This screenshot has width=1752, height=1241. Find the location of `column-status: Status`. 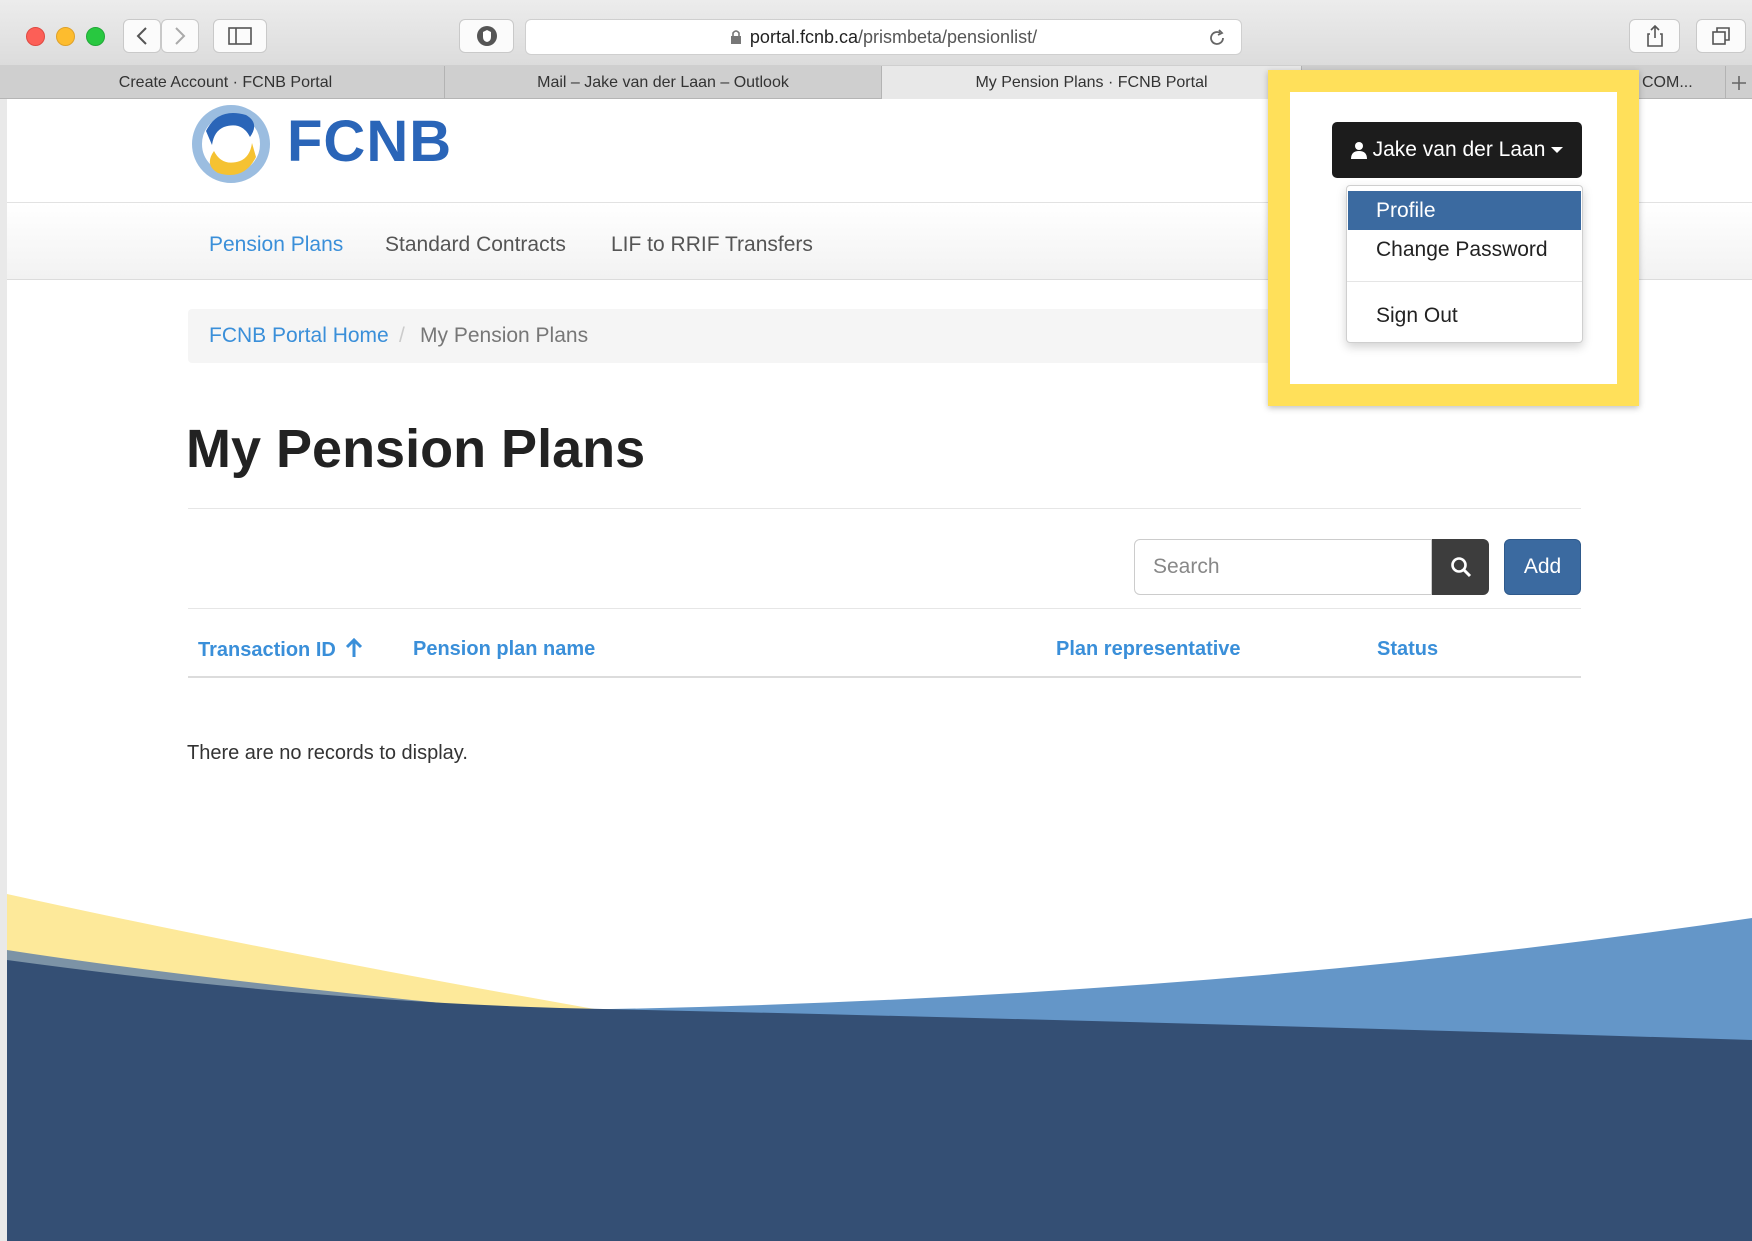

column-status: Status is located at coordinates (1407, 649).